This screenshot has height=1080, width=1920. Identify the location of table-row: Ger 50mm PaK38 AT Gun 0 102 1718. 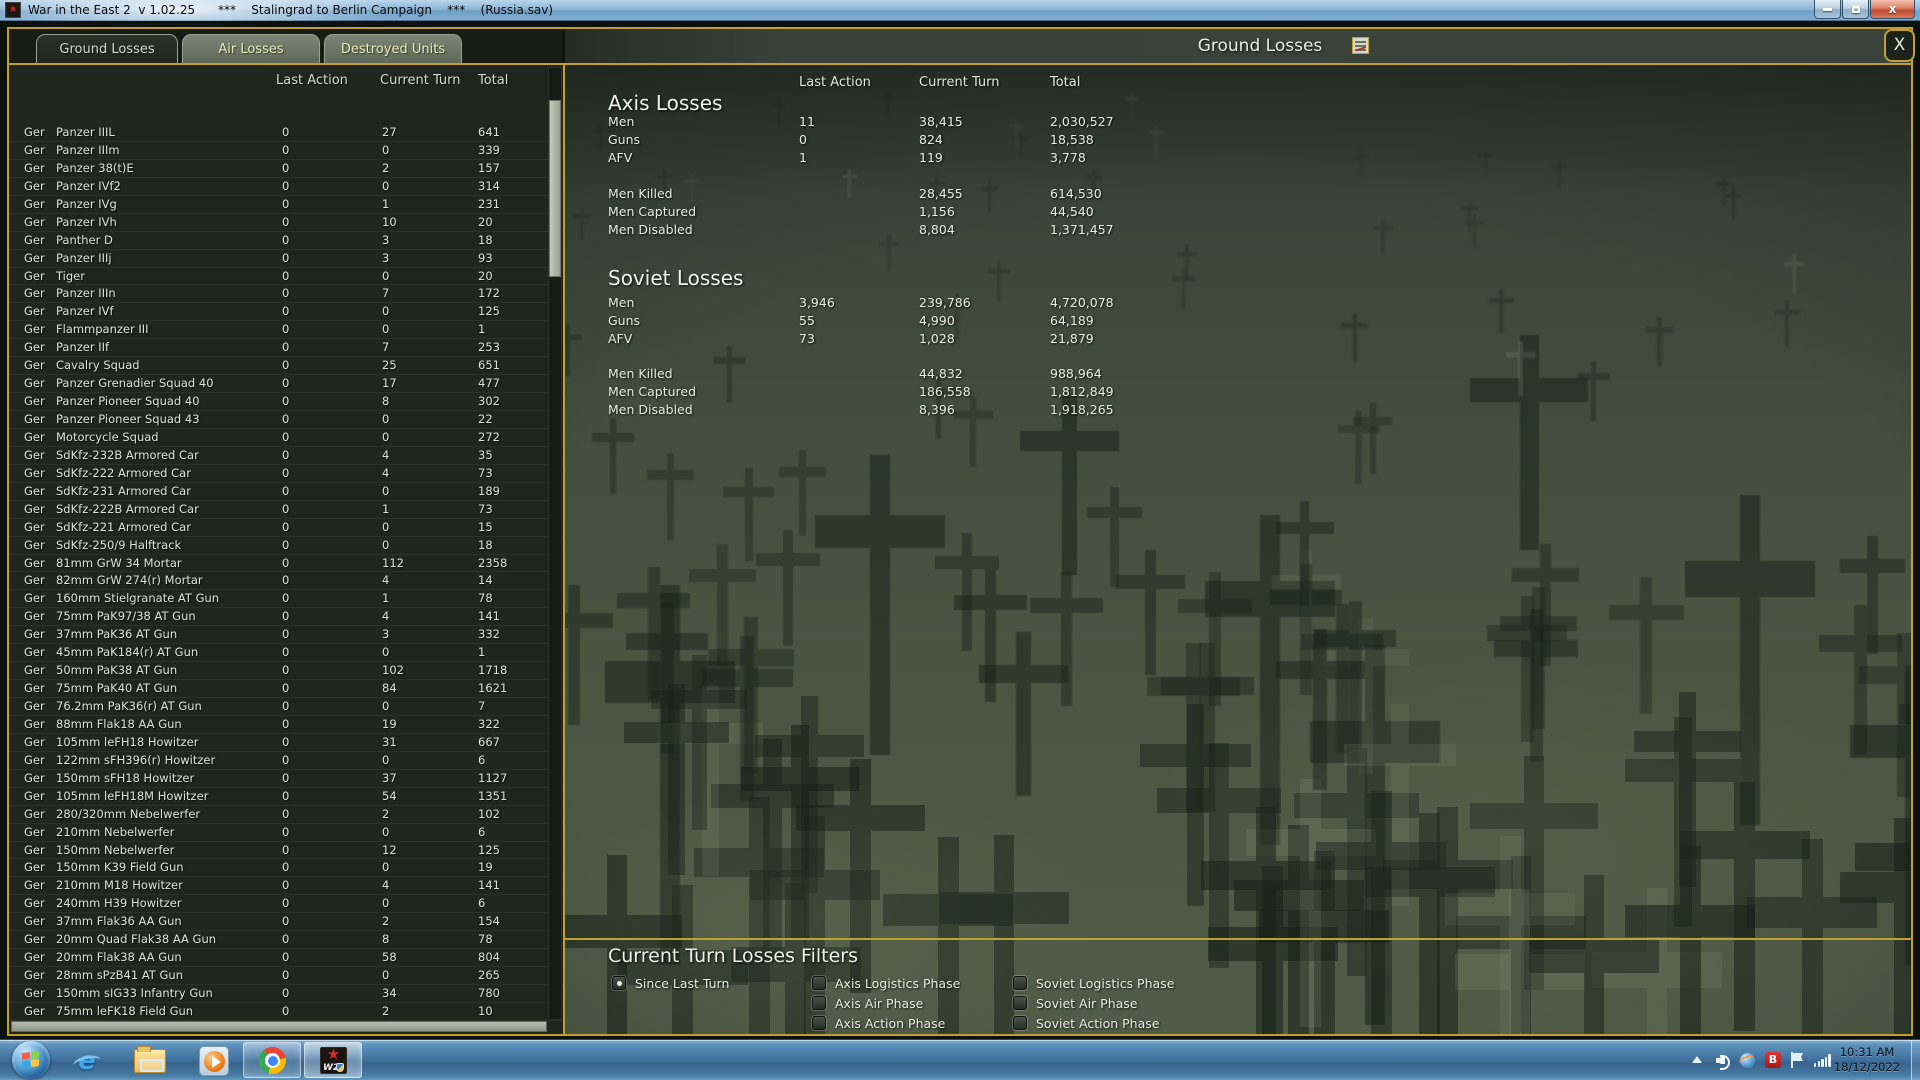
(286, 671).